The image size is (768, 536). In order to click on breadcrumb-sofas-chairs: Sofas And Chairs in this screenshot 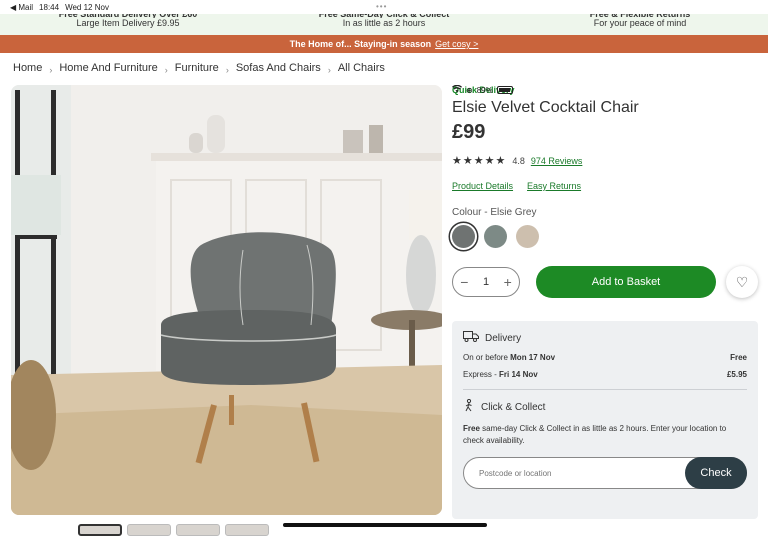, I will do `click(278, 68)`.